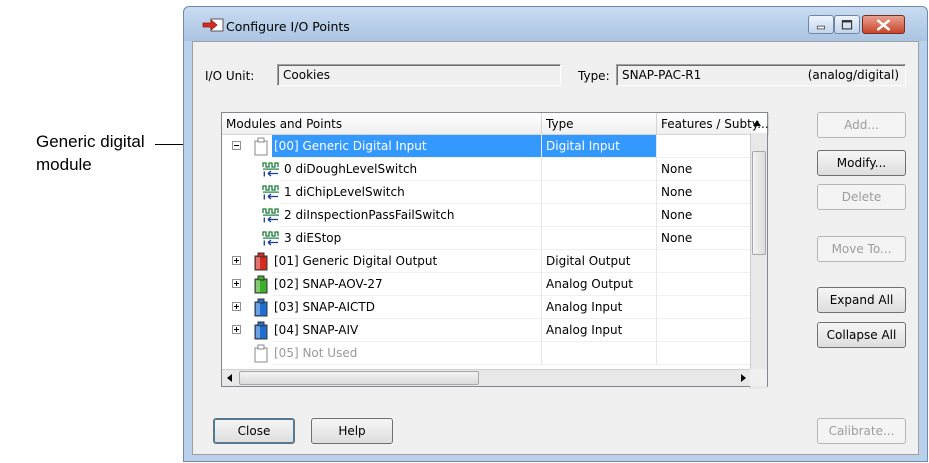  Describe the element at coordinates (90, 153) in the screenshot. I see `callout-text: Generic digital module` at that location.